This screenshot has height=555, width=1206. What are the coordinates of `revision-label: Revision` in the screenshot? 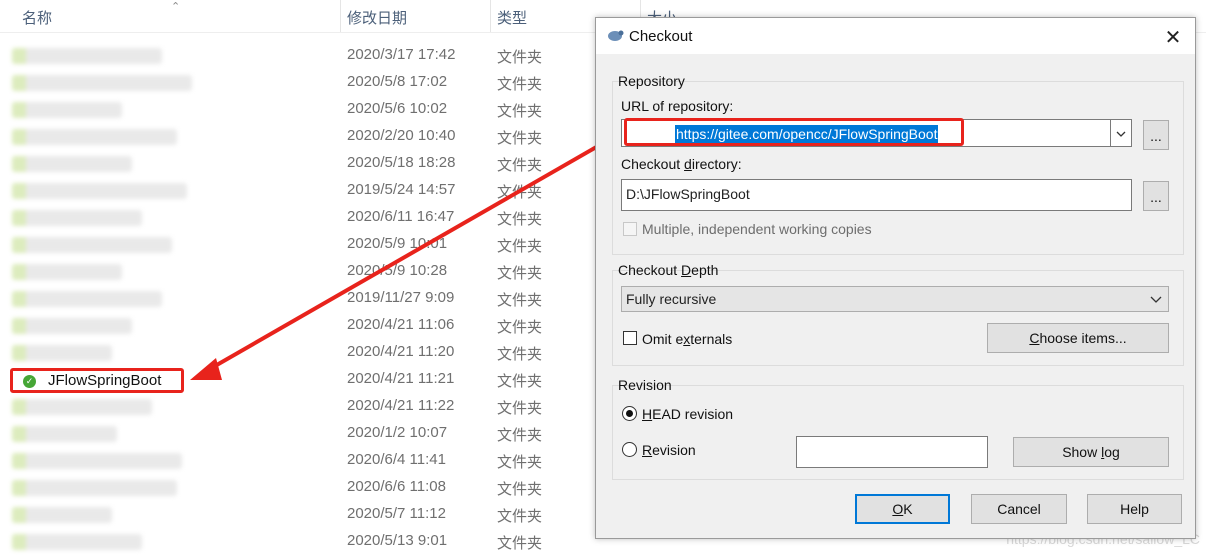 It's located at (669, 450).